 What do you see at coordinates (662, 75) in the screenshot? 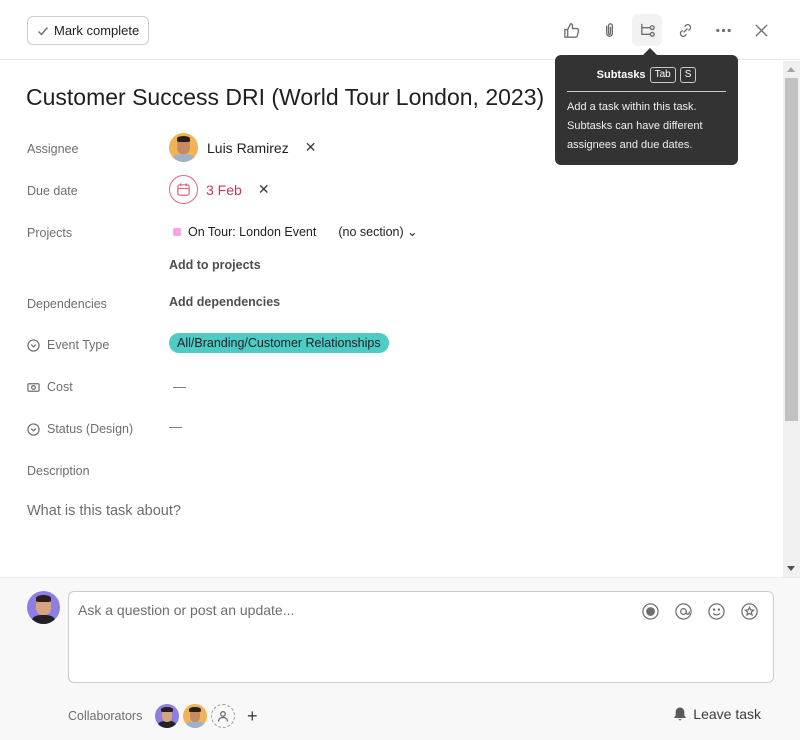
I see `shortcut-key: Tab` at bounding box center [662, 75].